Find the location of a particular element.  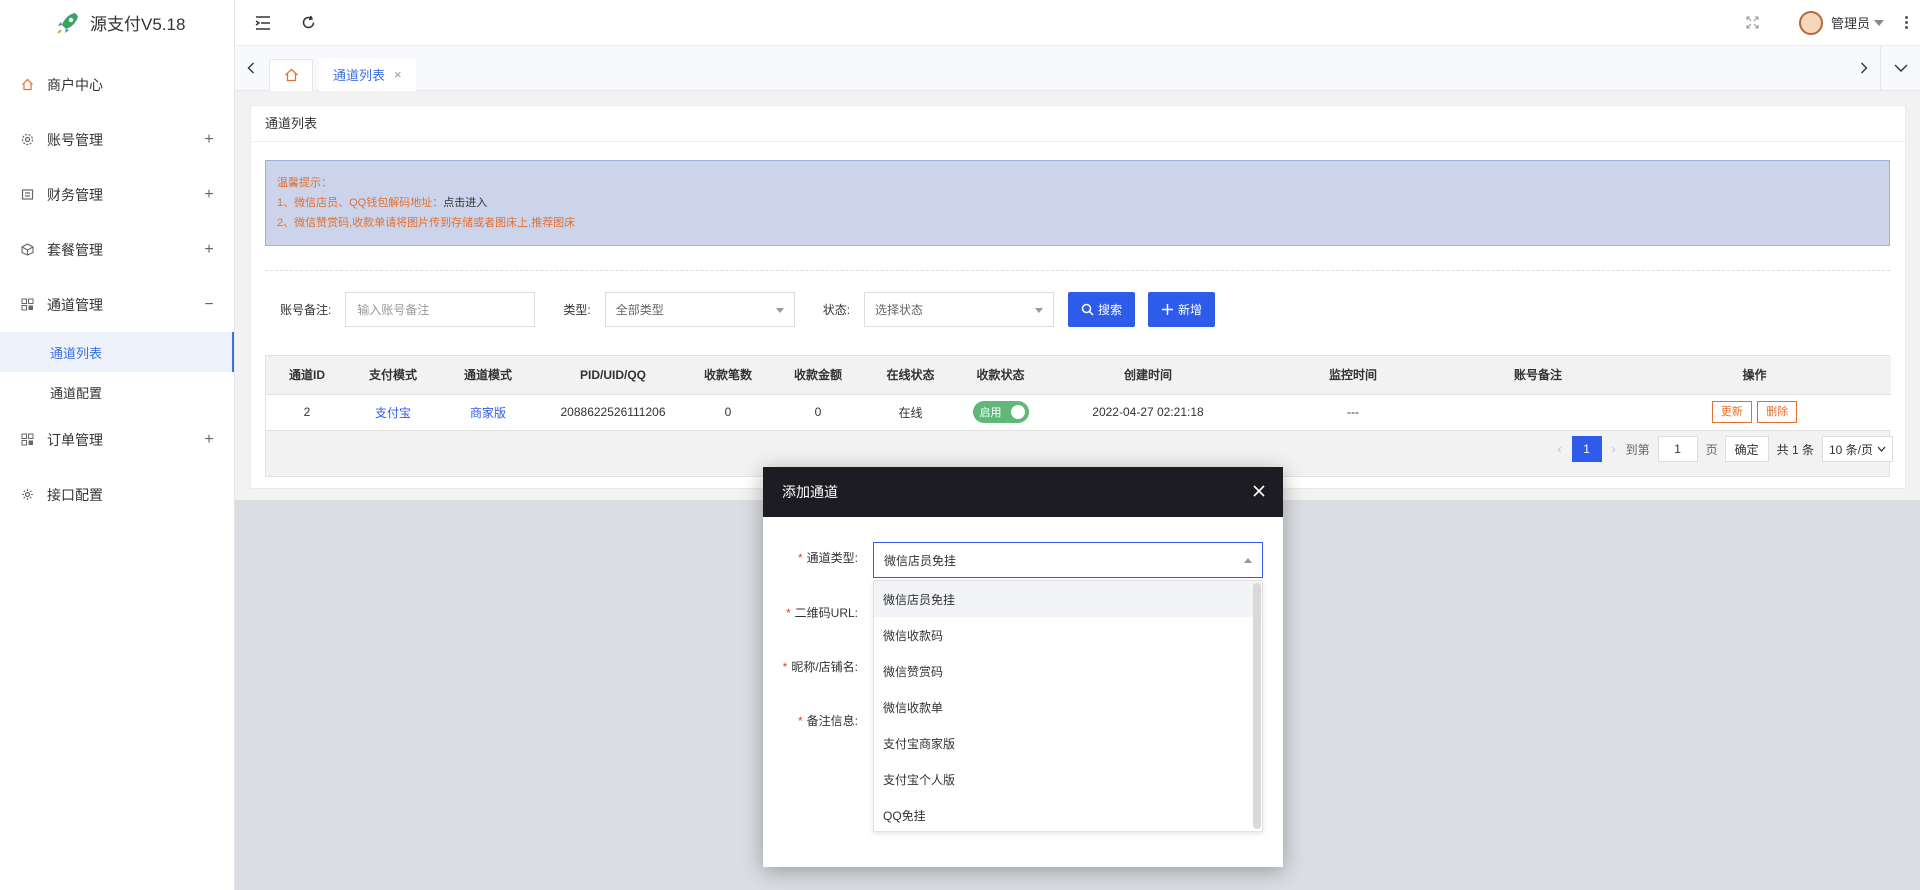

notice-line-1: 1、微信店员、QQ钱包解码地址：点击进入 is located at coordinates (1077, 203).